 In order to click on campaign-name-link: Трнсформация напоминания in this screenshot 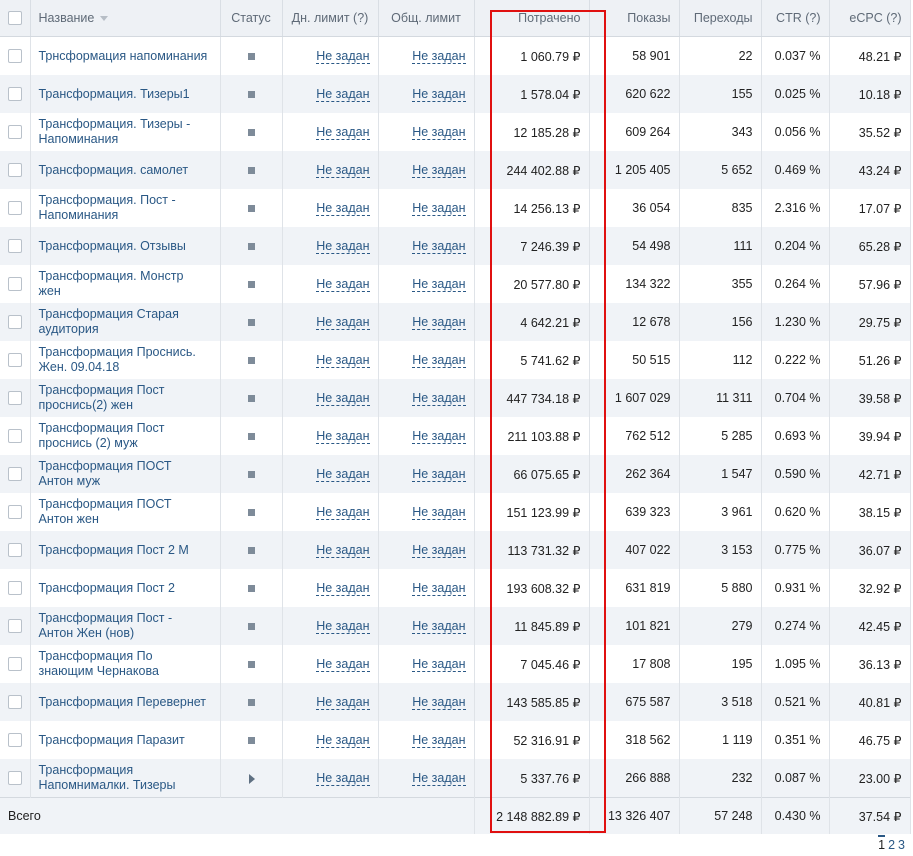, I will do `click(124, 56)`.